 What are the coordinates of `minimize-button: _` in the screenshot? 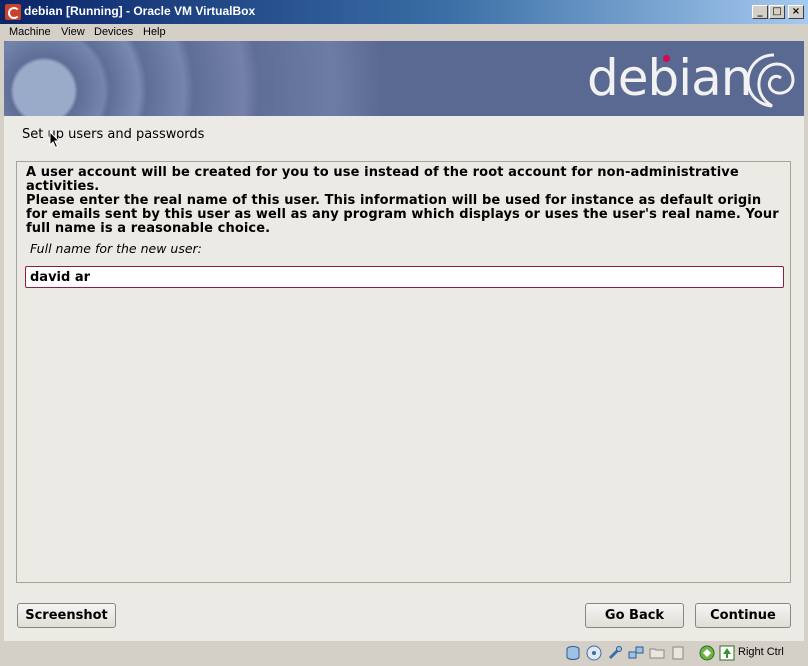 It's located at (760, 12).